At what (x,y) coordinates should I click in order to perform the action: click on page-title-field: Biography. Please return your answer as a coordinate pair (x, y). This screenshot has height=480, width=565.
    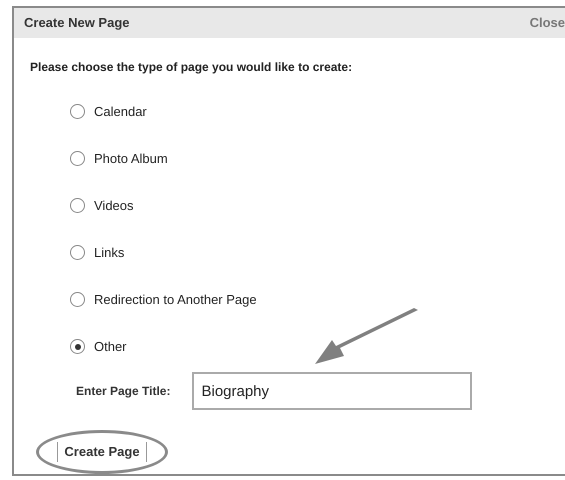
    Looking at the image, I should click on (332, 391).